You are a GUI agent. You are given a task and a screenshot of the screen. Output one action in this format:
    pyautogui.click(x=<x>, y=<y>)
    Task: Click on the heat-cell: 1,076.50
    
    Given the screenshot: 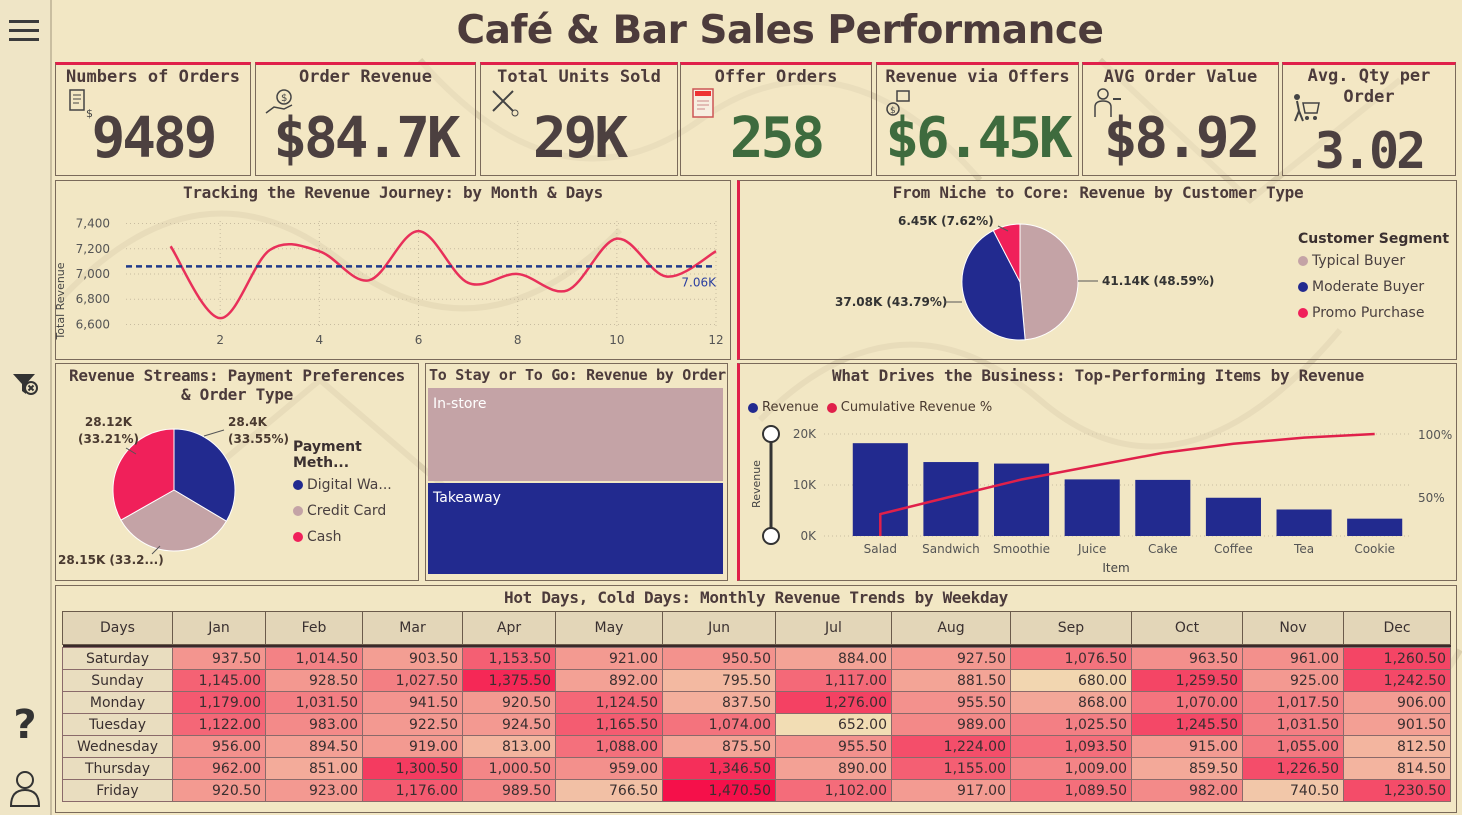 What is the action you would take?
    pyautogui.click(x=1071, y=658)
    